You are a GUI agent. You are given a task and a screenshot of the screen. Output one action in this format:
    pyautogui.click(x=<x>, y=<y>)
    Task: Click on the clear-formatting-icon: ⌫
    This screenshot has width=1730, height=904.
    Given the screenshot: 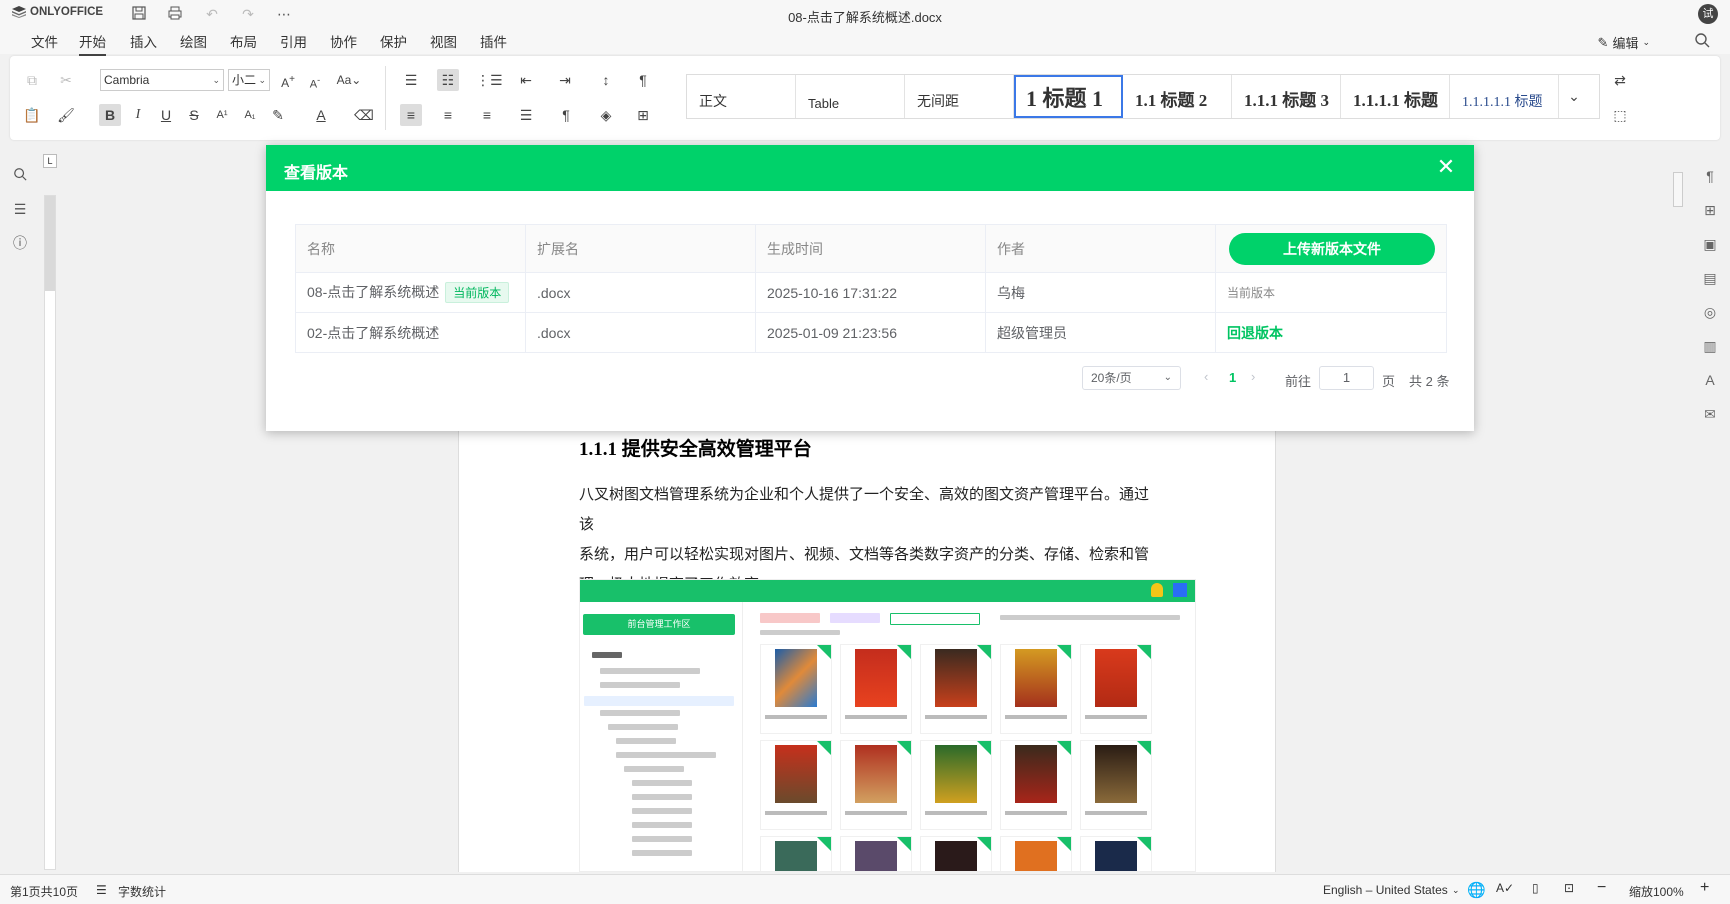 What is the action you would take?
    pyautogui.click(x=364, y=115)
    